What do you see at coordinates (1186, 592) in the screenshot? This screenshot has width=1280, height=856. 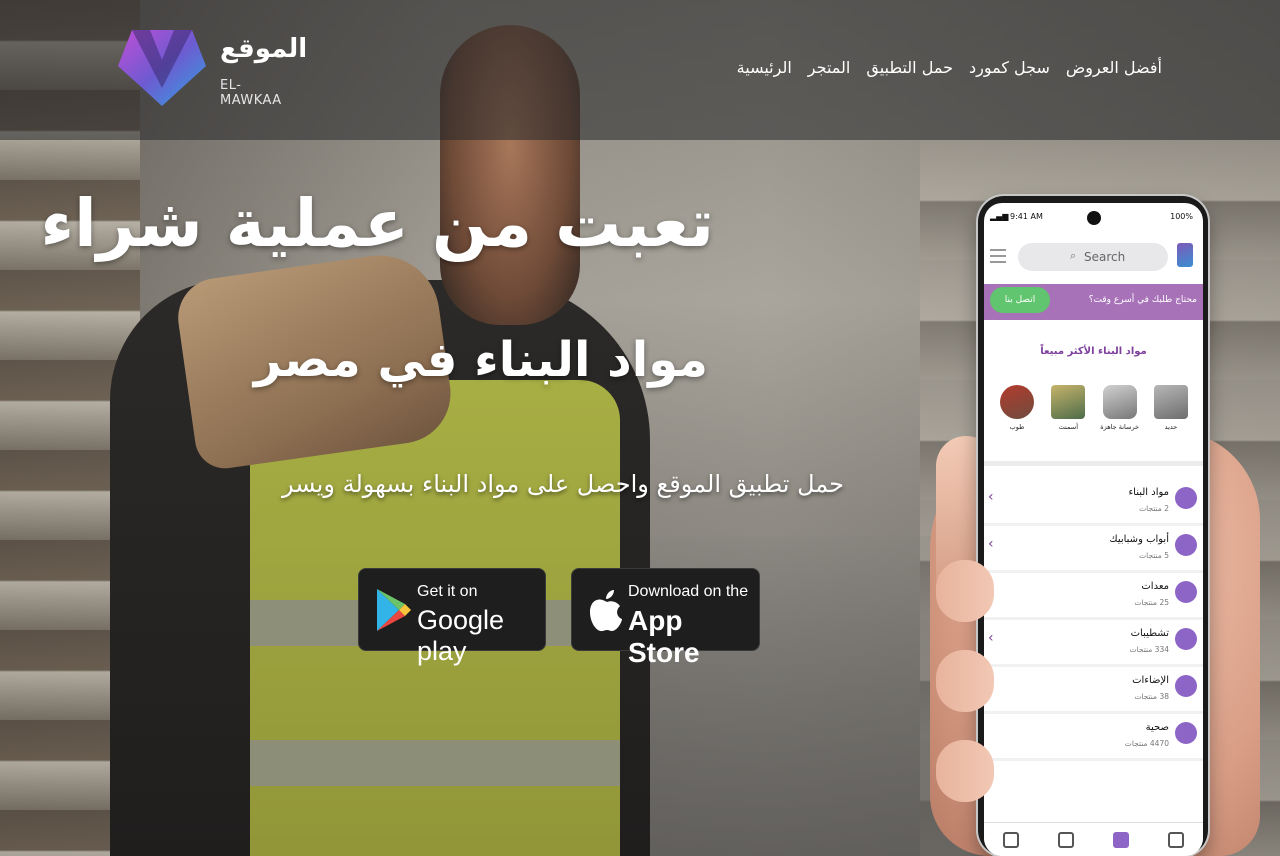 I see `equipment-icon` at bounding box center [1186, 592].